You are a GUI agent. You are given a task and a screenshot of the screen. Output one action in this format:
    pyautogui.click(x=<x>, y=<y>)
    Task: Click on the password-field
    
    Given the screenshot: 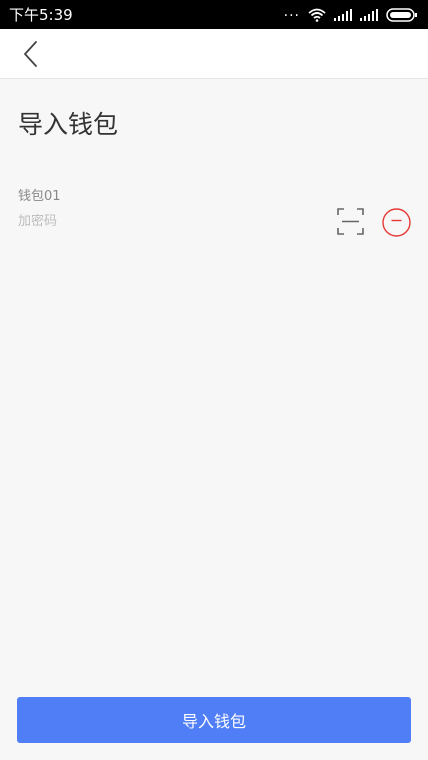 What is the action you would take?
    pyautogui.click(x=168, y=221)
    